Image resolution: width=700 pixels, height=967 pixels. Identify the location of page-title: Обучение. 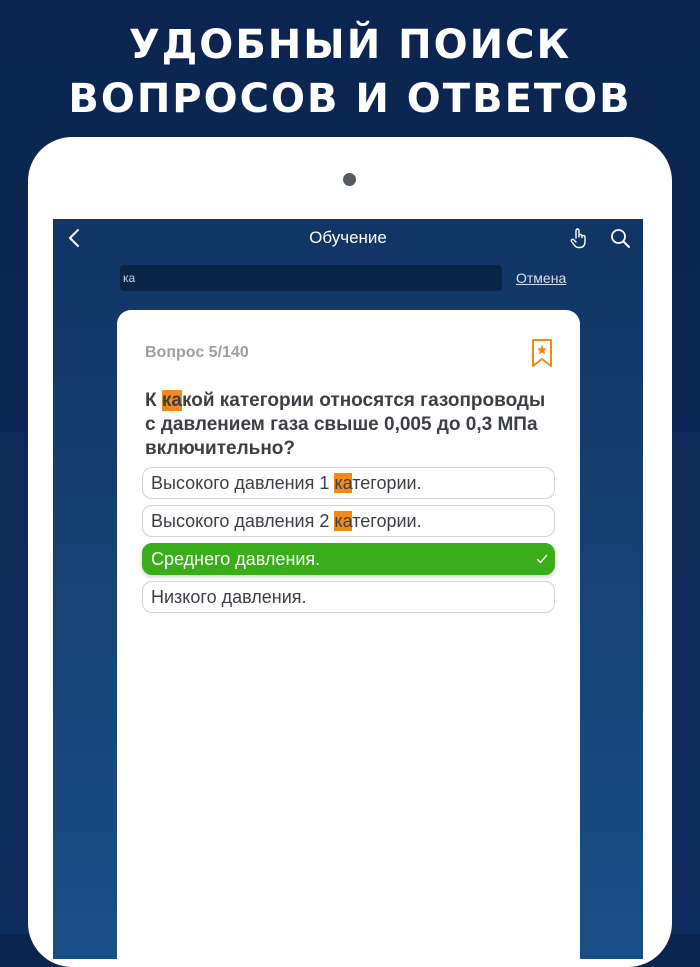
(348, 237).